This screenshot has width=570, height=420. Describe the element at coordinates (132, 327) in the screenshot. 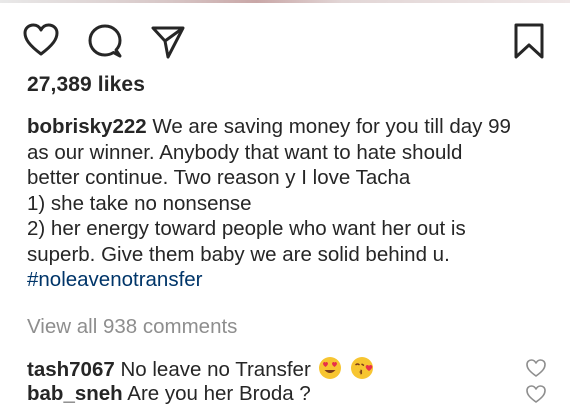

I see `view-all-comments-link: View all 938 comments` at that location.